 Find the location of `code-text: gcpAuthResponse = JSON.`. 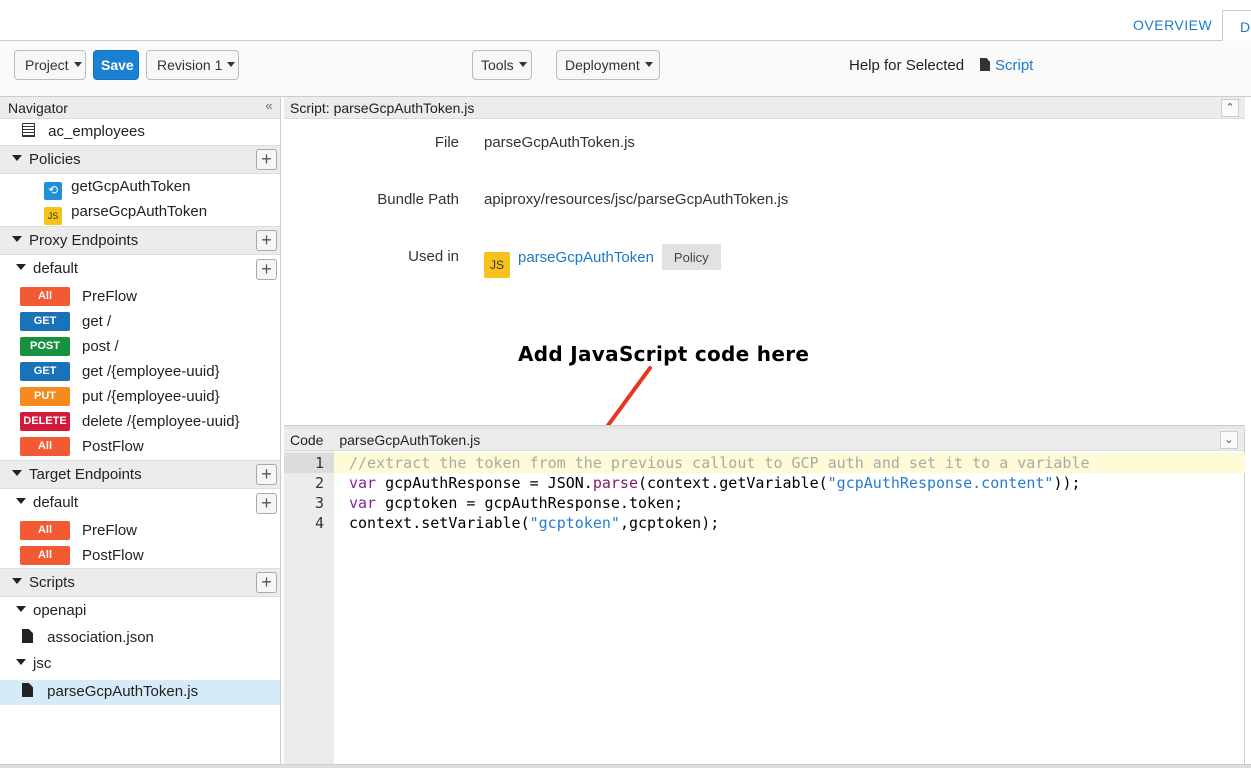

code-text: gcpAuthResponse = JSON. is located at coordinates (484, 483).